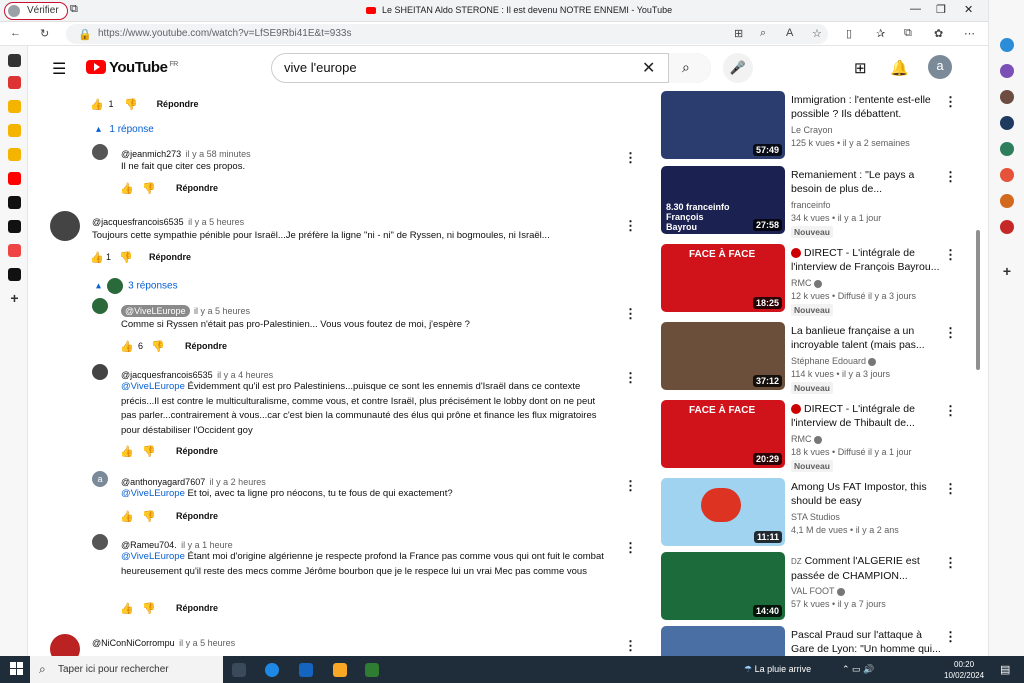 The image size is (1024, 683). What do you see at coordinates (899, 68) in the screenshot?
I see `notifications-icon: 🔔` at bounding box center [899, 68].